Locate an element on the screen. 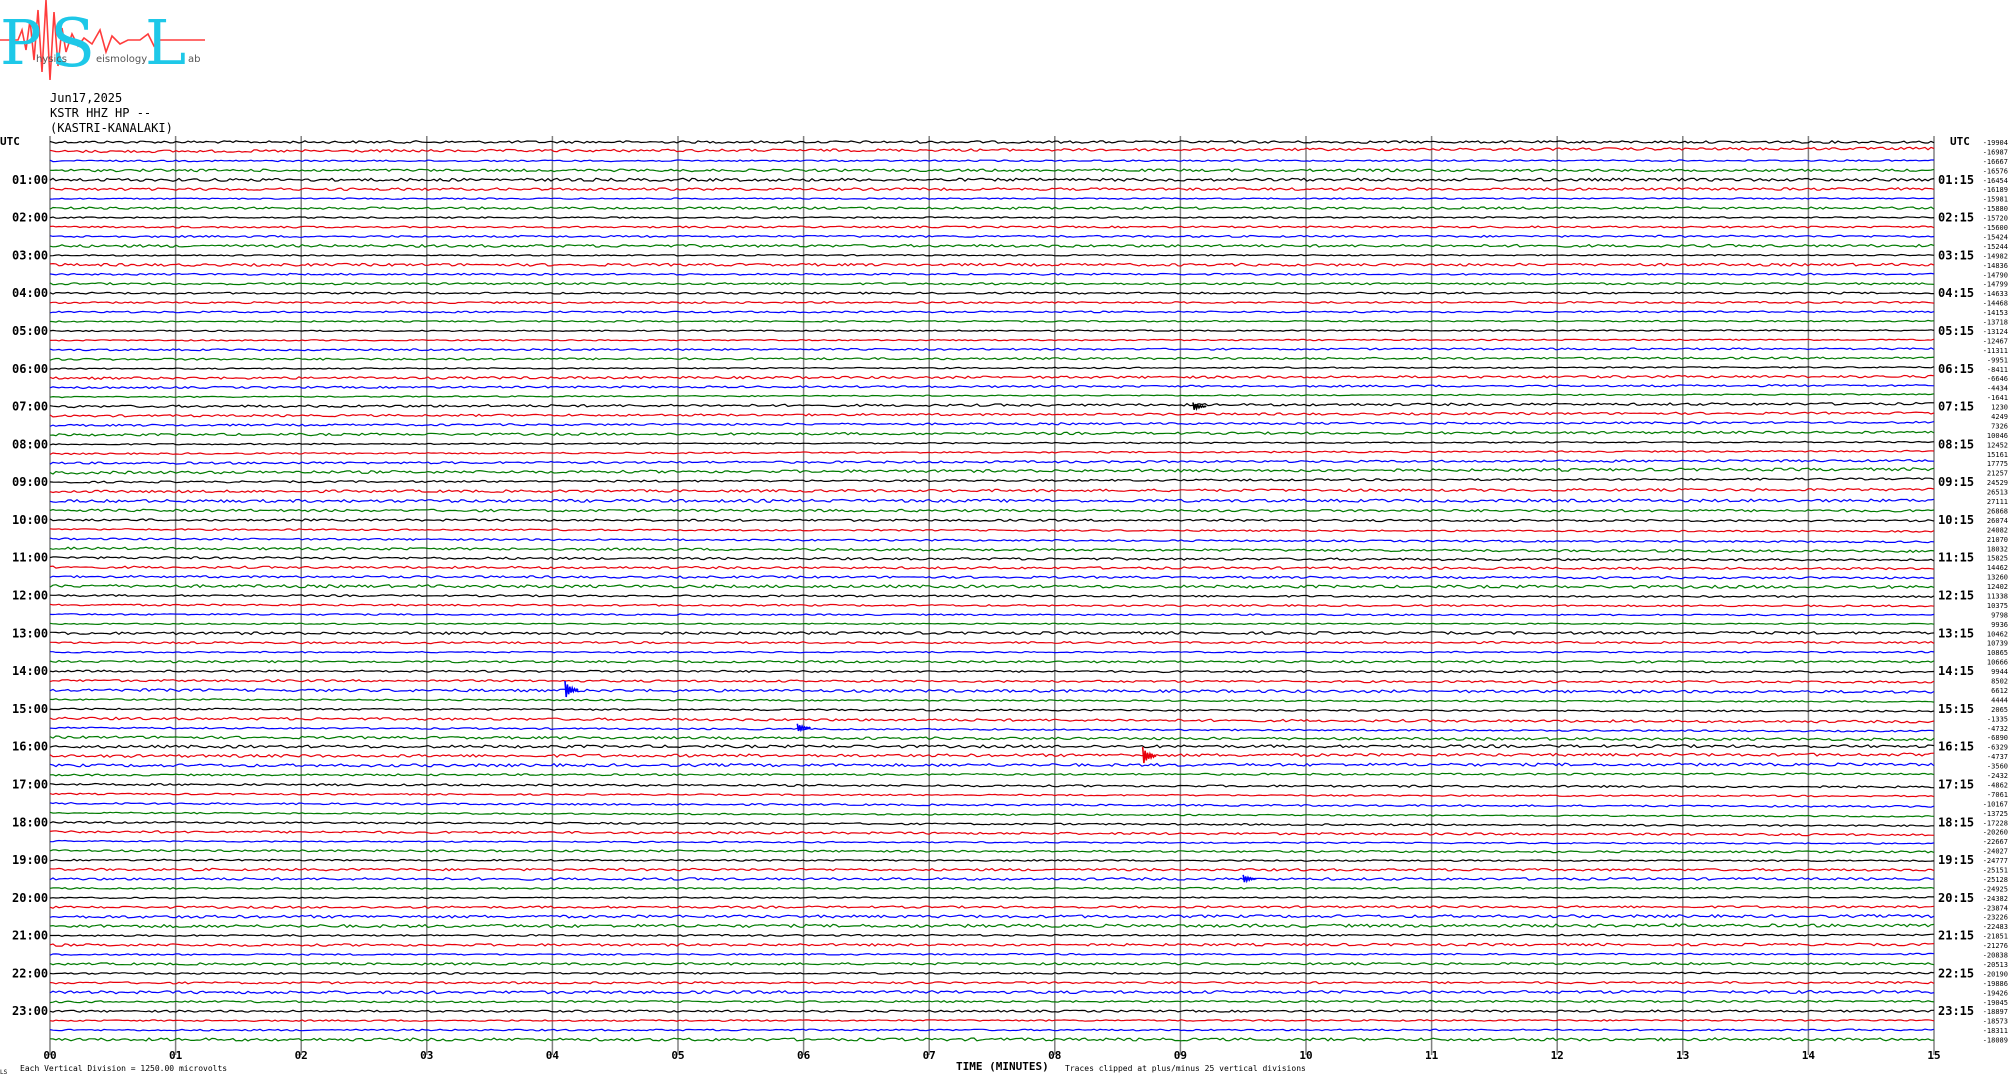  offset-label: 2065 is located at coordinates (1999, 710).